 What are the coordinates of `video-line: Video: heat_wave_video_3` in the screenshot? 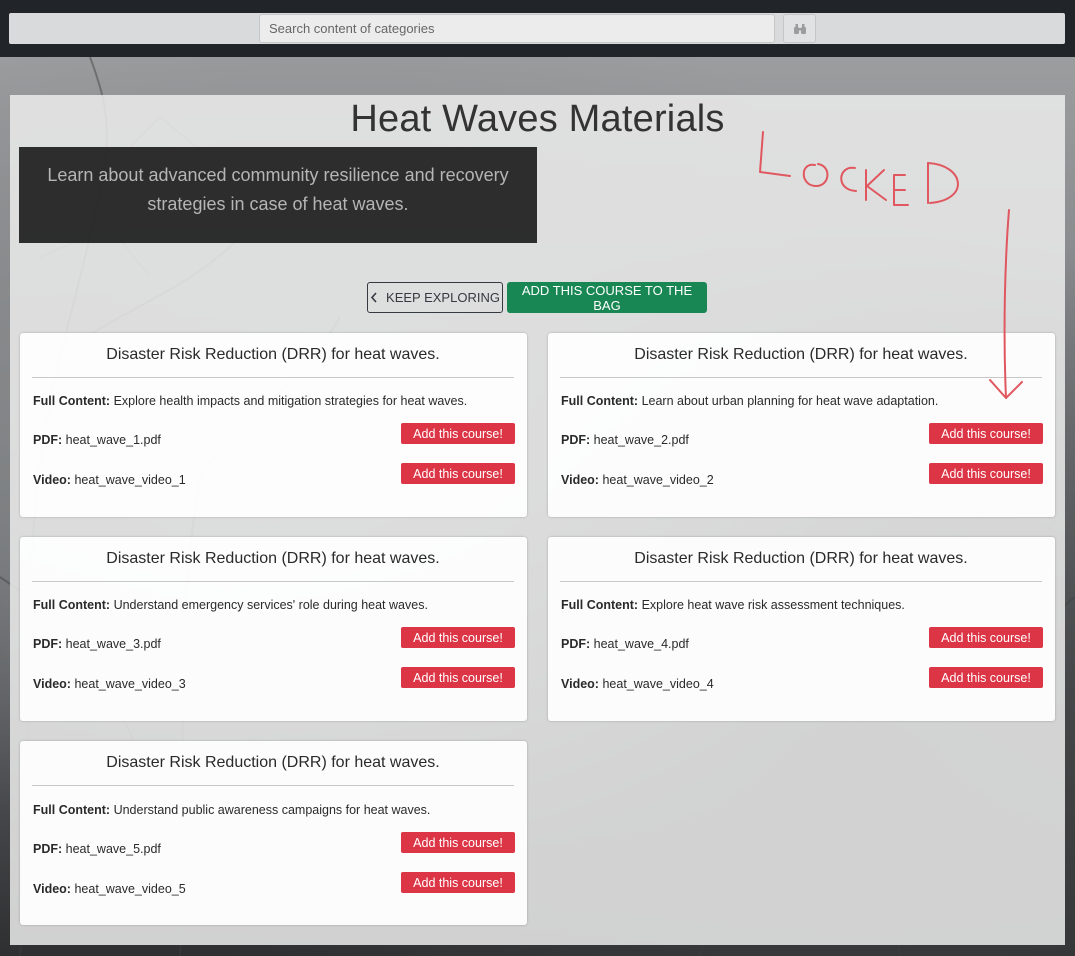 It's located at (109, 684).